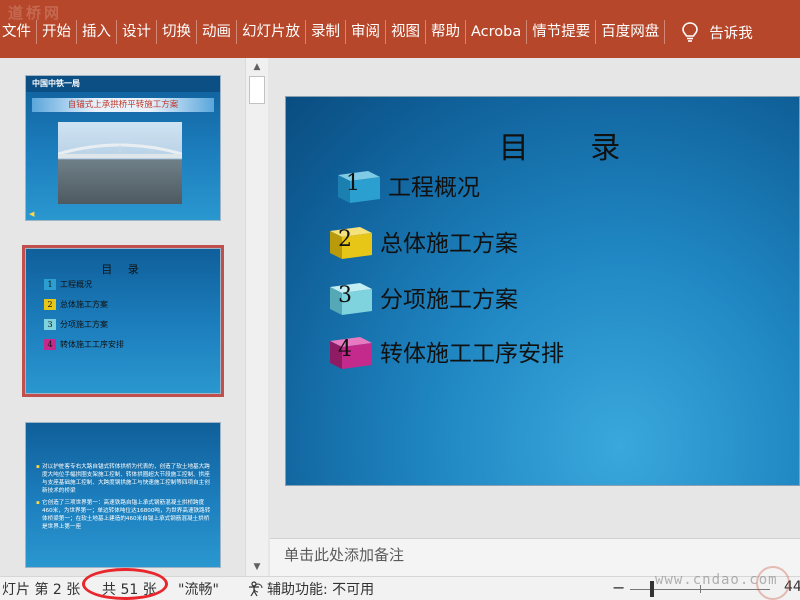 The width and height of the screenshot is (800, 600). I want to click on slide-item-2: 2 总体施工方案, so click(422, 241).